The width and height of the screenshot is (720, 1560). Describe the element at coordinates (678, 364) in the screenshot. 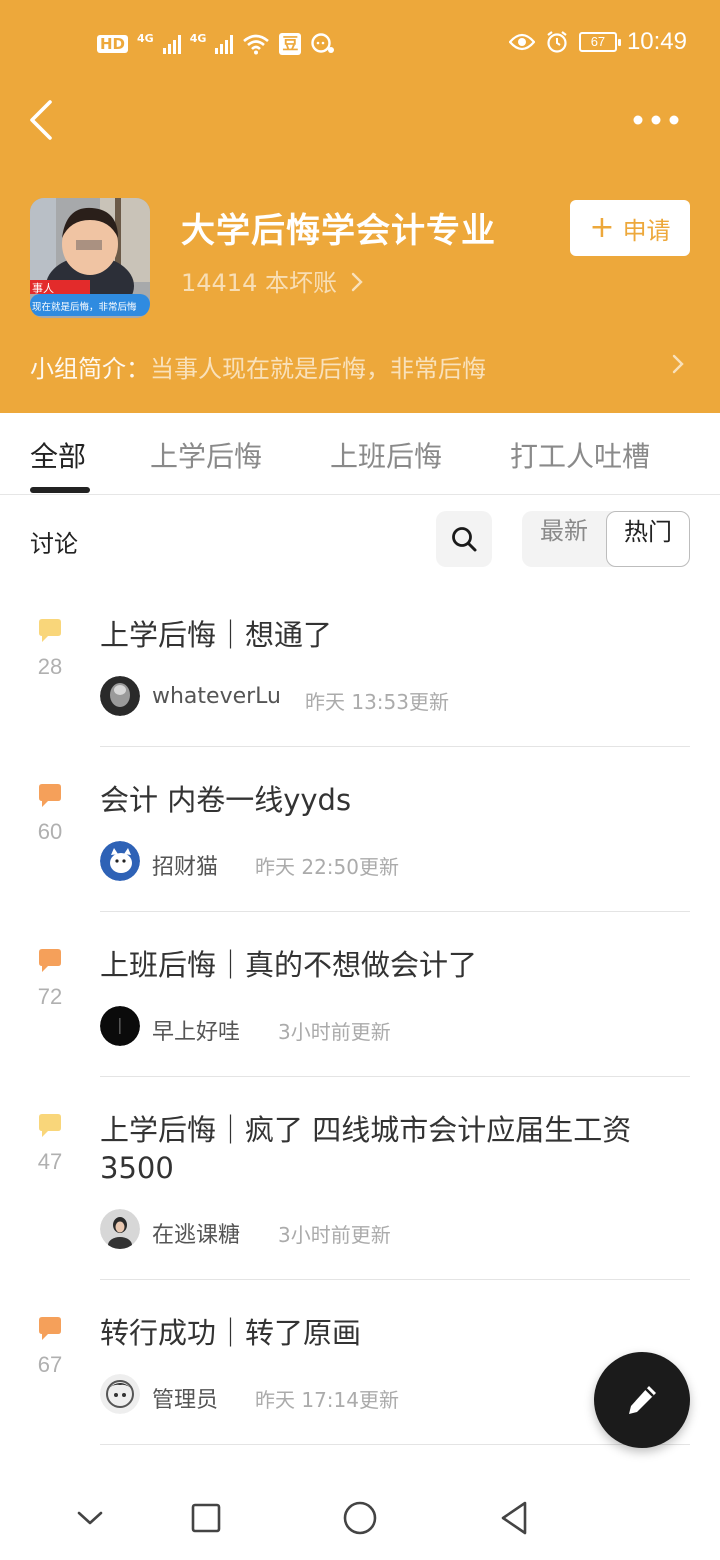

I see `intro-chevron-right-icon` at that location.